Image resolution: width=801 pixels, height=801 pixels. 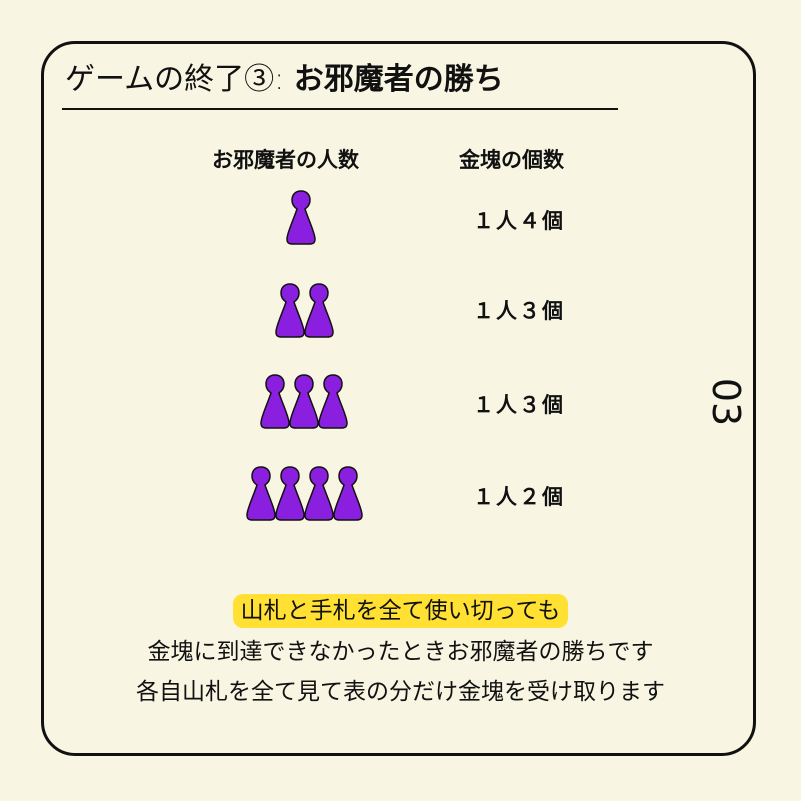 I want to click on footer-line-3: 各自山札を全て見て表の分だけ金塊を受け取ります, so click(x=400, y=692).